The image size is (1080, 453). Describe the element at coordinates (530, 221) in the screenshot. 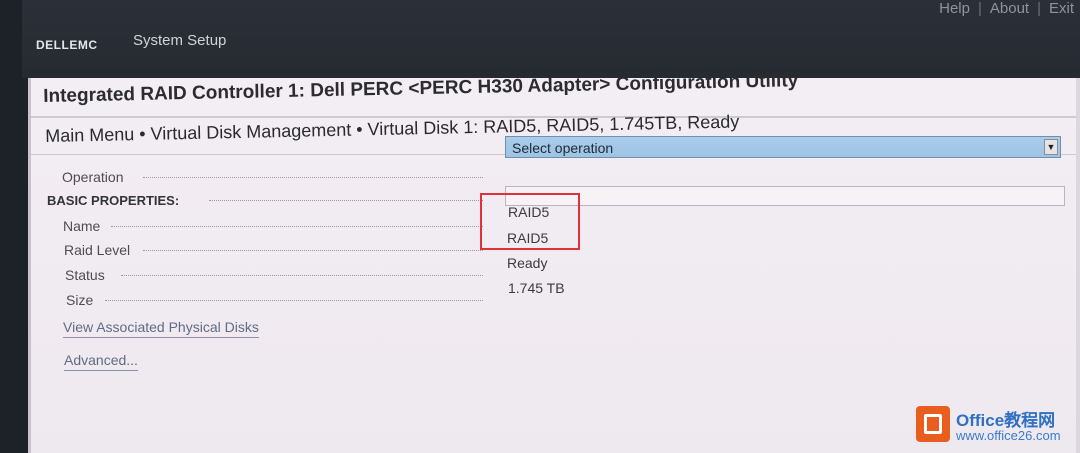

I see `annotation-highlight-box` at that location.